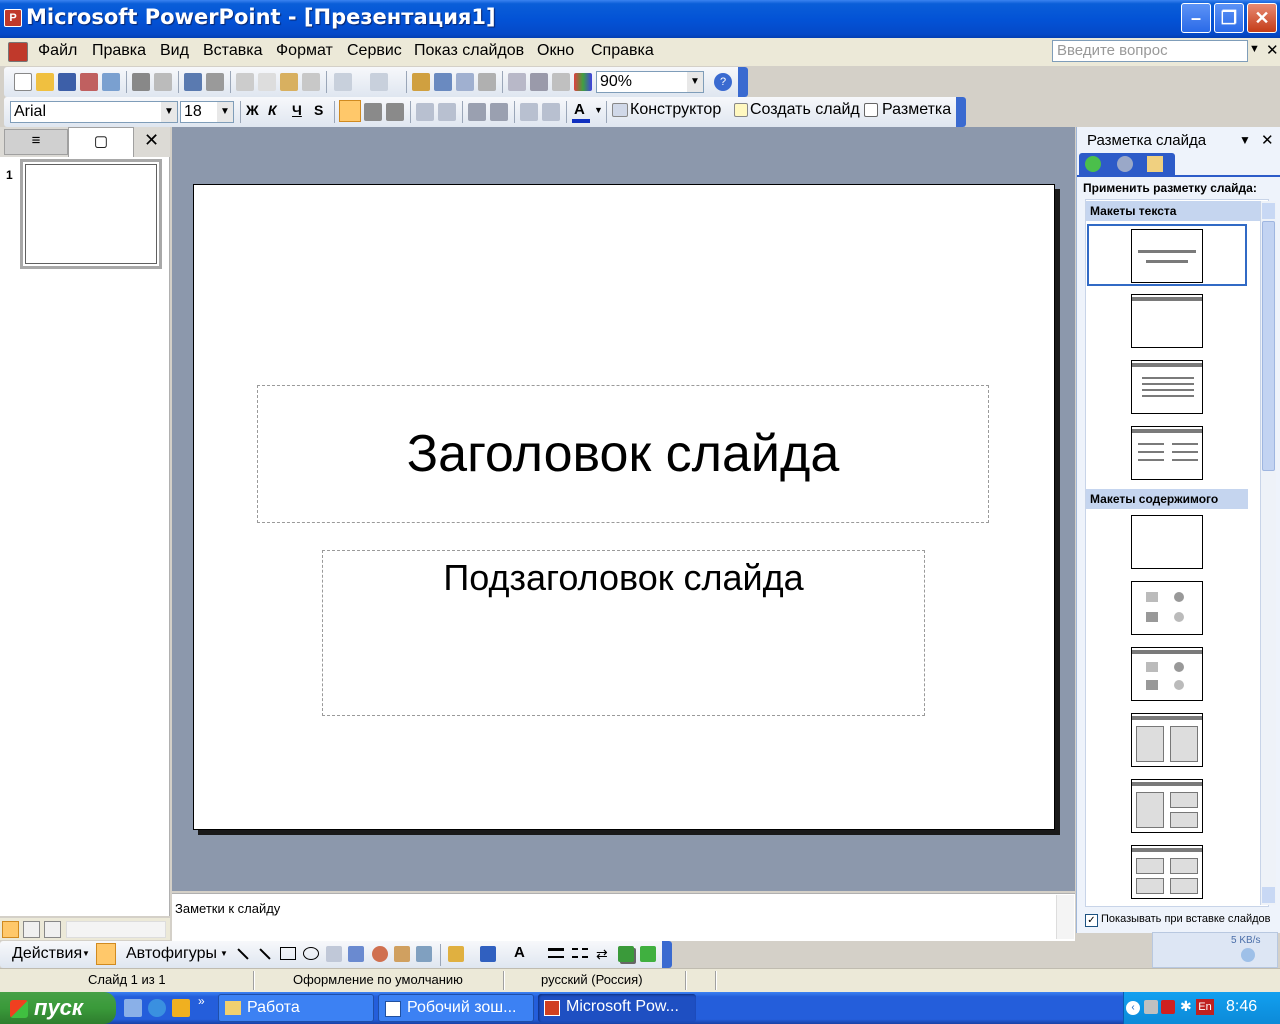 The height and width of the screenshot is (1024, 1280). What do you see at coordinates (395, 112) in the screenshot?
I see `align-right-icon` at bounding box center [395, 112].